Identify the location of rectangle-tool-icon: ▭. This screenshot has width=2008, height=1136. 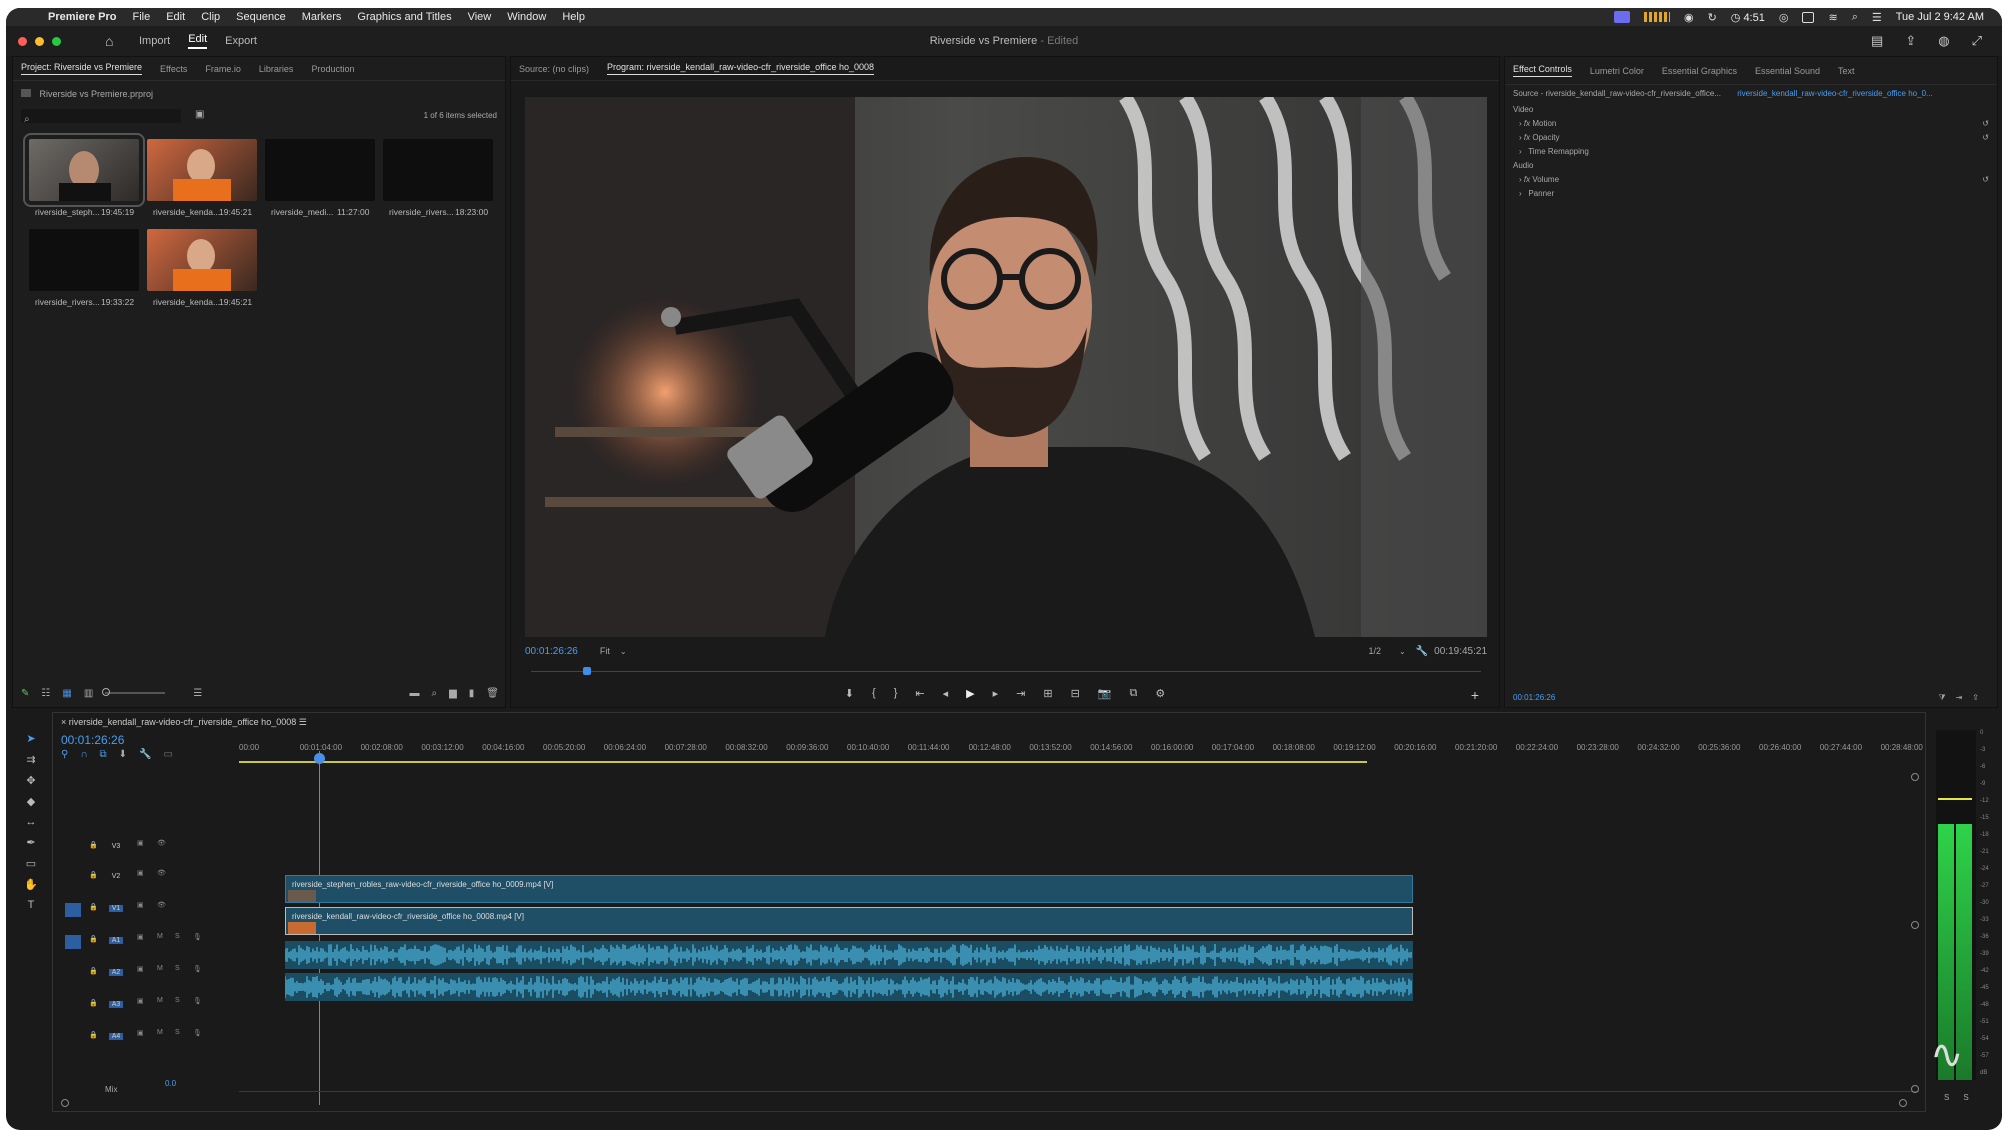
(31, 863).